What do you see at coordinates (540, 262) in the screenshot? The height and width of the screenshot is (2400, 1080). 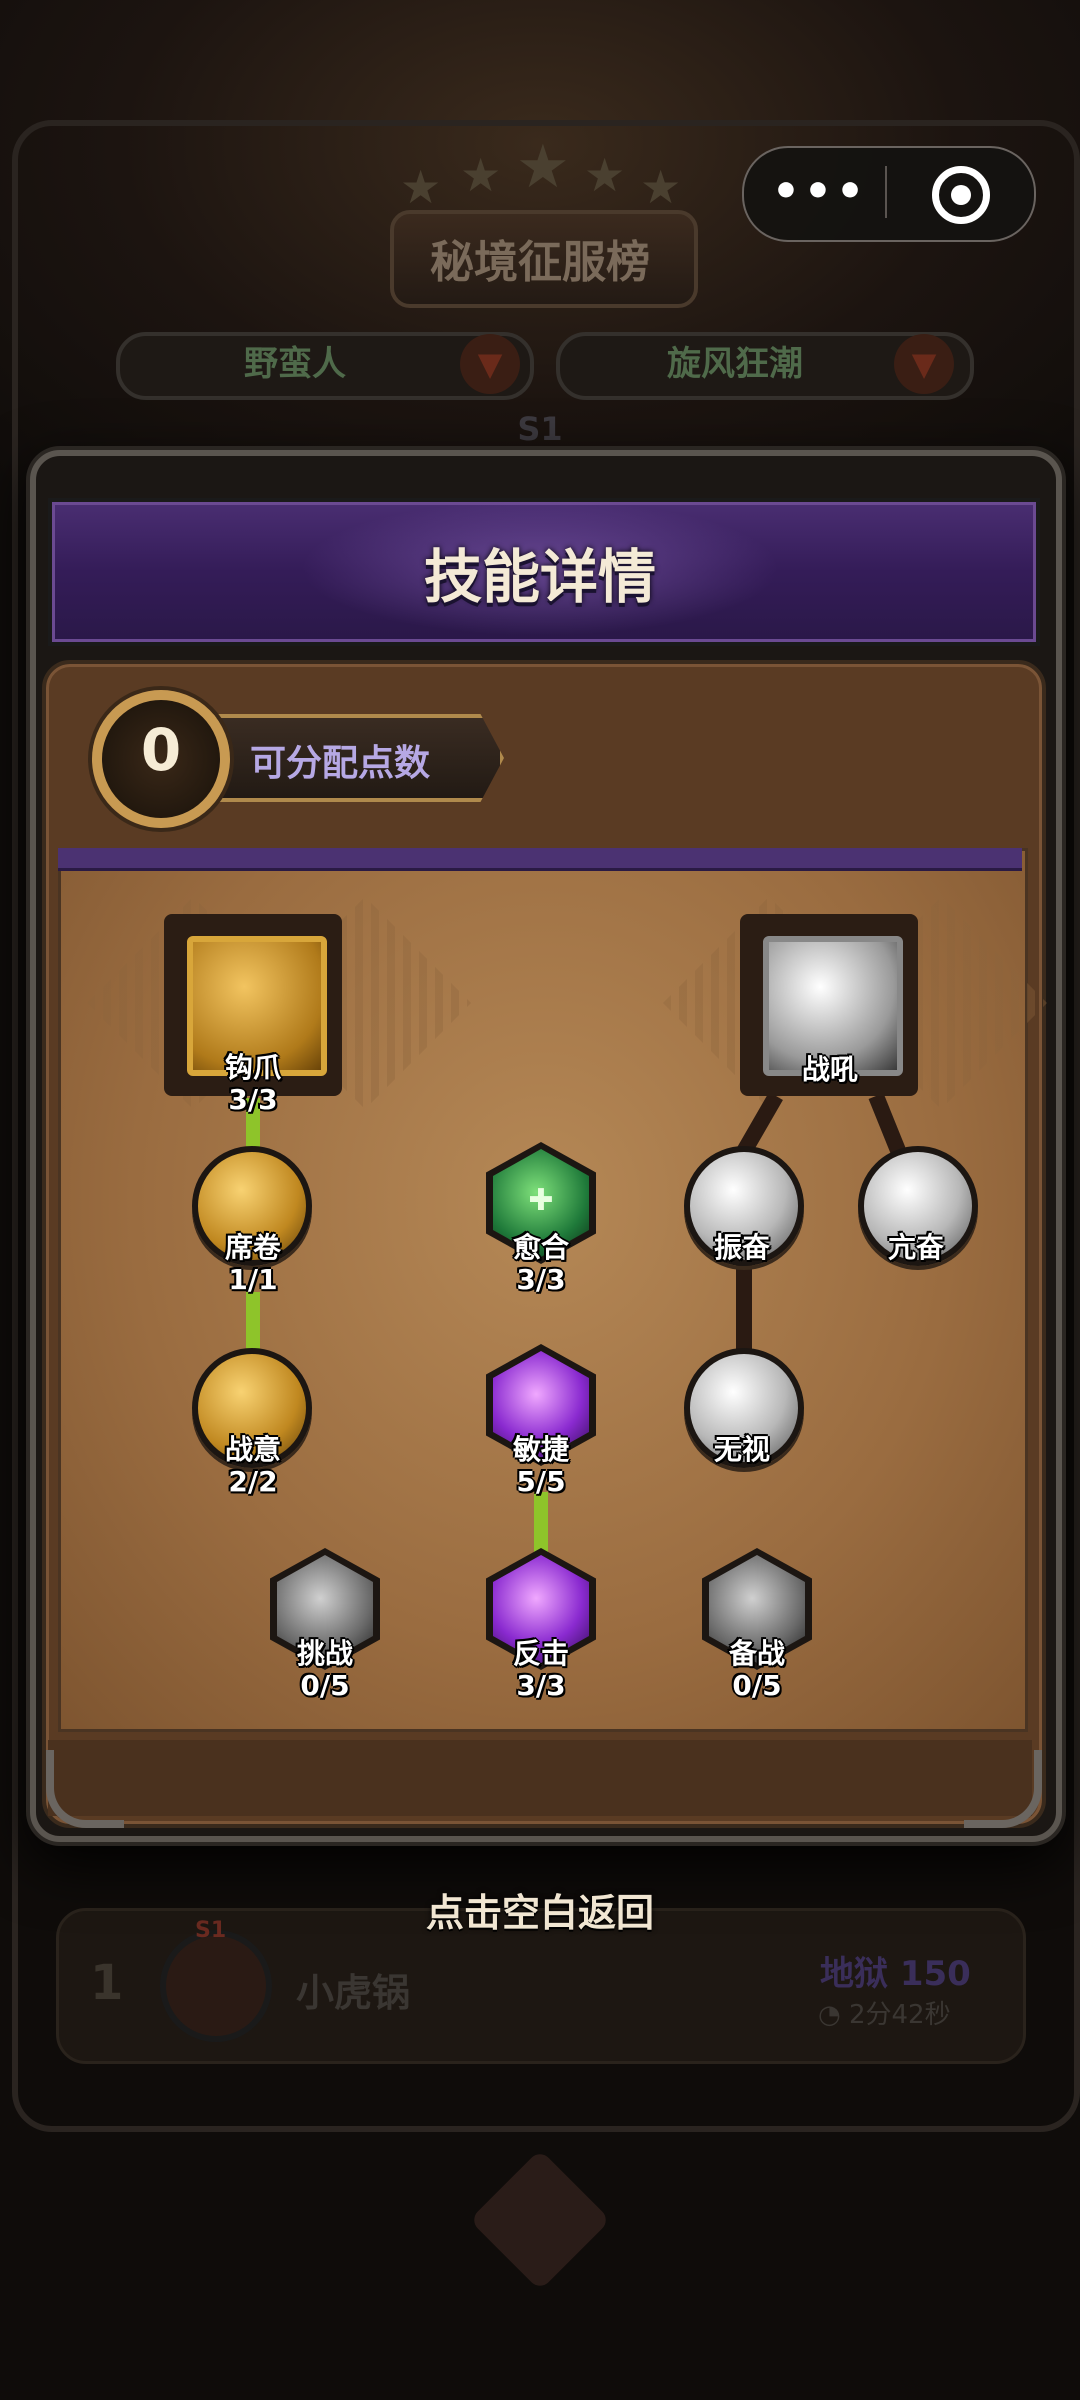 I see `leaderboard-title: 秘境征服榜` at bounding box center [540, 262].